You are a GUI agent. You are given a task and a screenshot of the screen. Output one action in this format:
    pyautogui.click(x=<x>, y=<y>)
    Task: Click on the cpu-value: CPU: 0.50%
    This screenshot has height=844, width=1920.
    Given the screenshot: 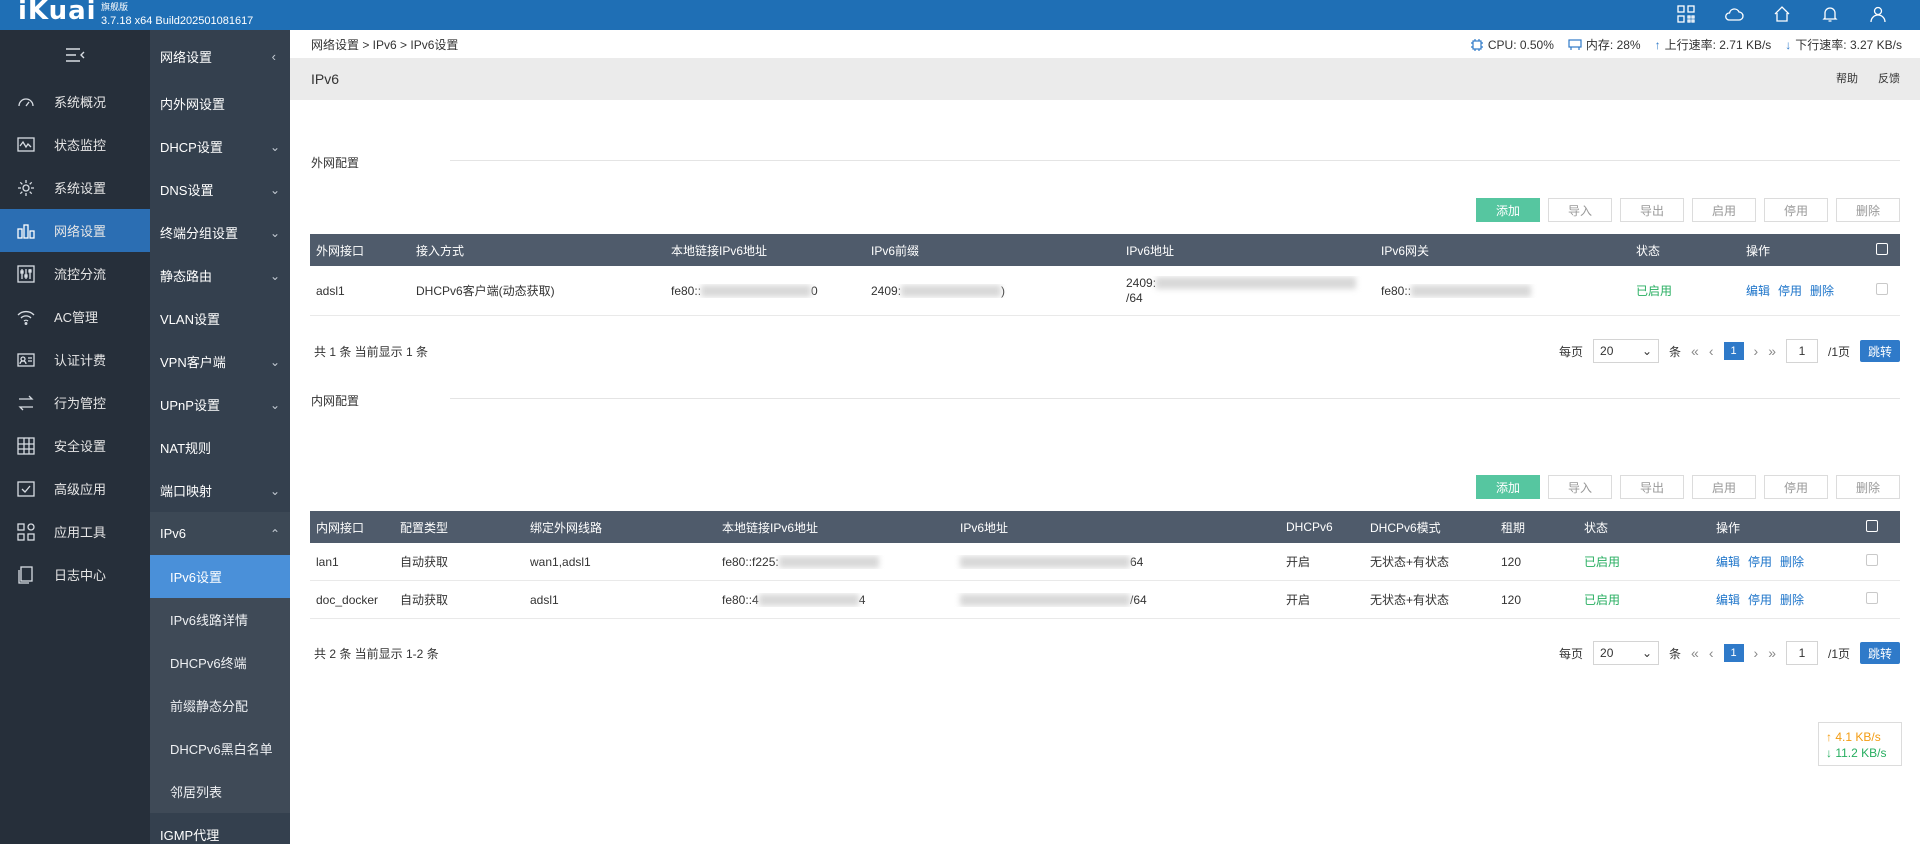 What is the action you would take?
    pyautogui.click(x=1520, y=44)
    